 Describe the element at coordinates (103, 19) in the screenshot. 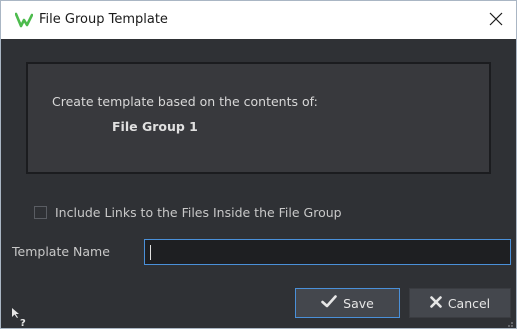

I see `window-title: File Group Template` at that location.